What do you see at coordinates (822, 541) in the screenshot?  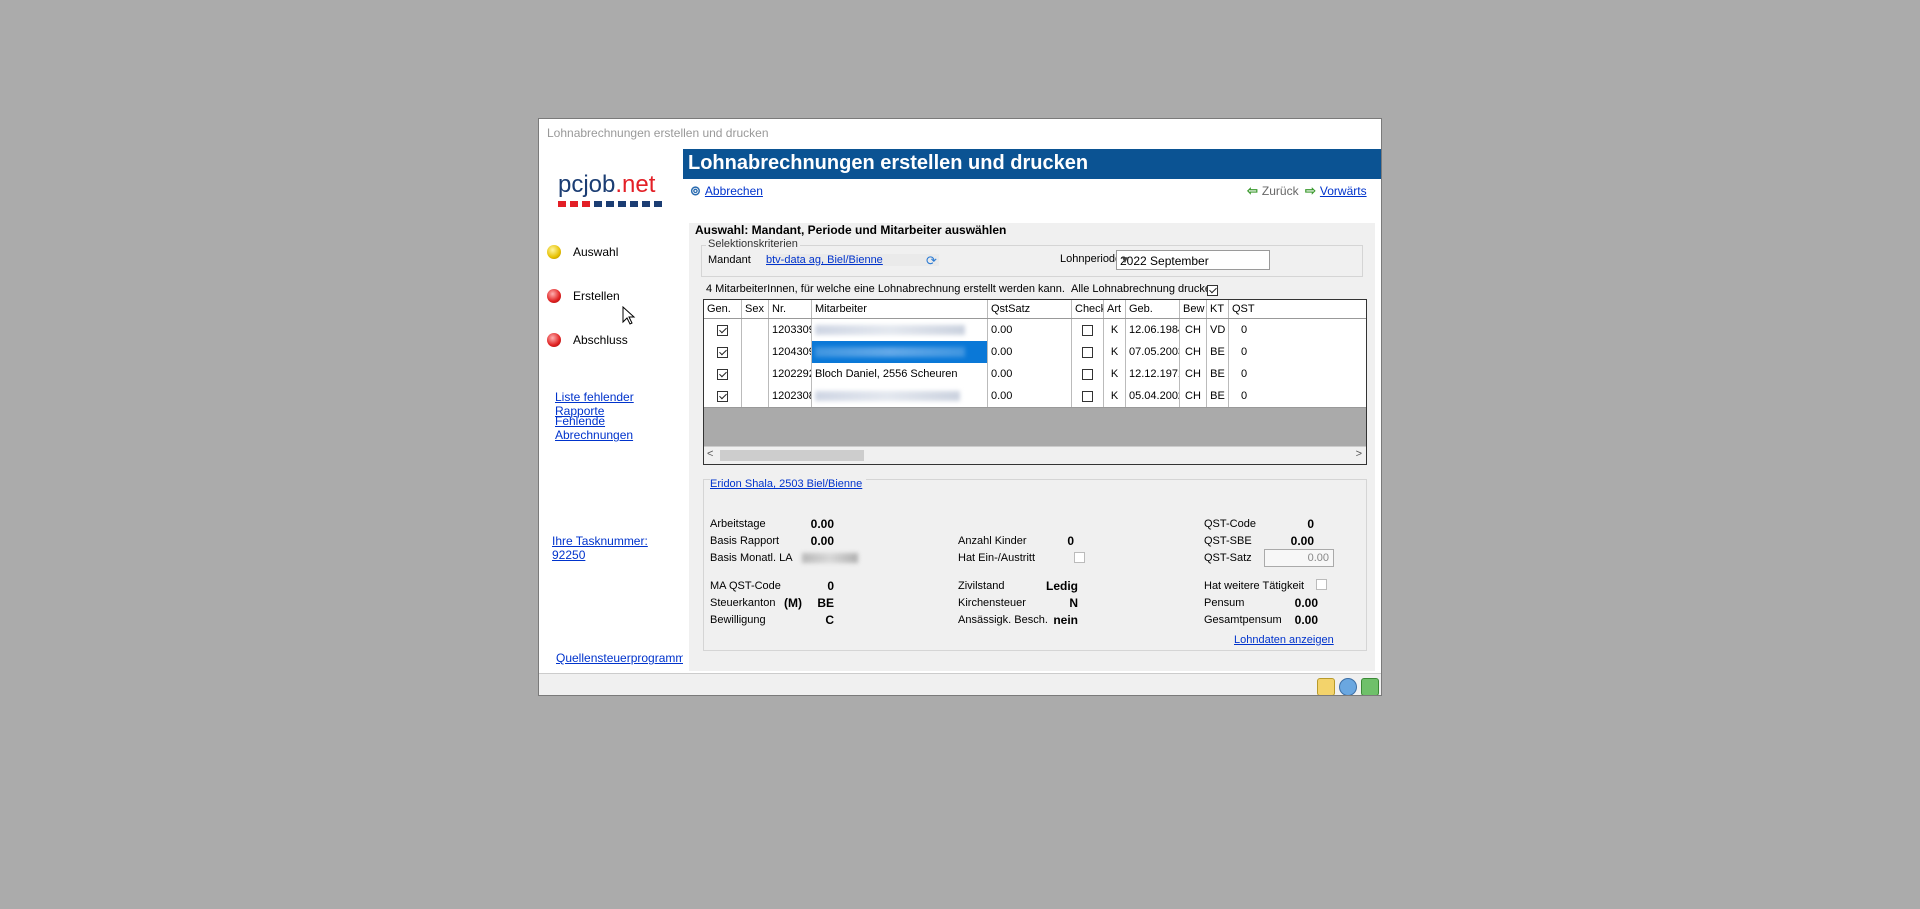 I see `basis-rapport-value: 0.00` at bounding box center [822, 541].